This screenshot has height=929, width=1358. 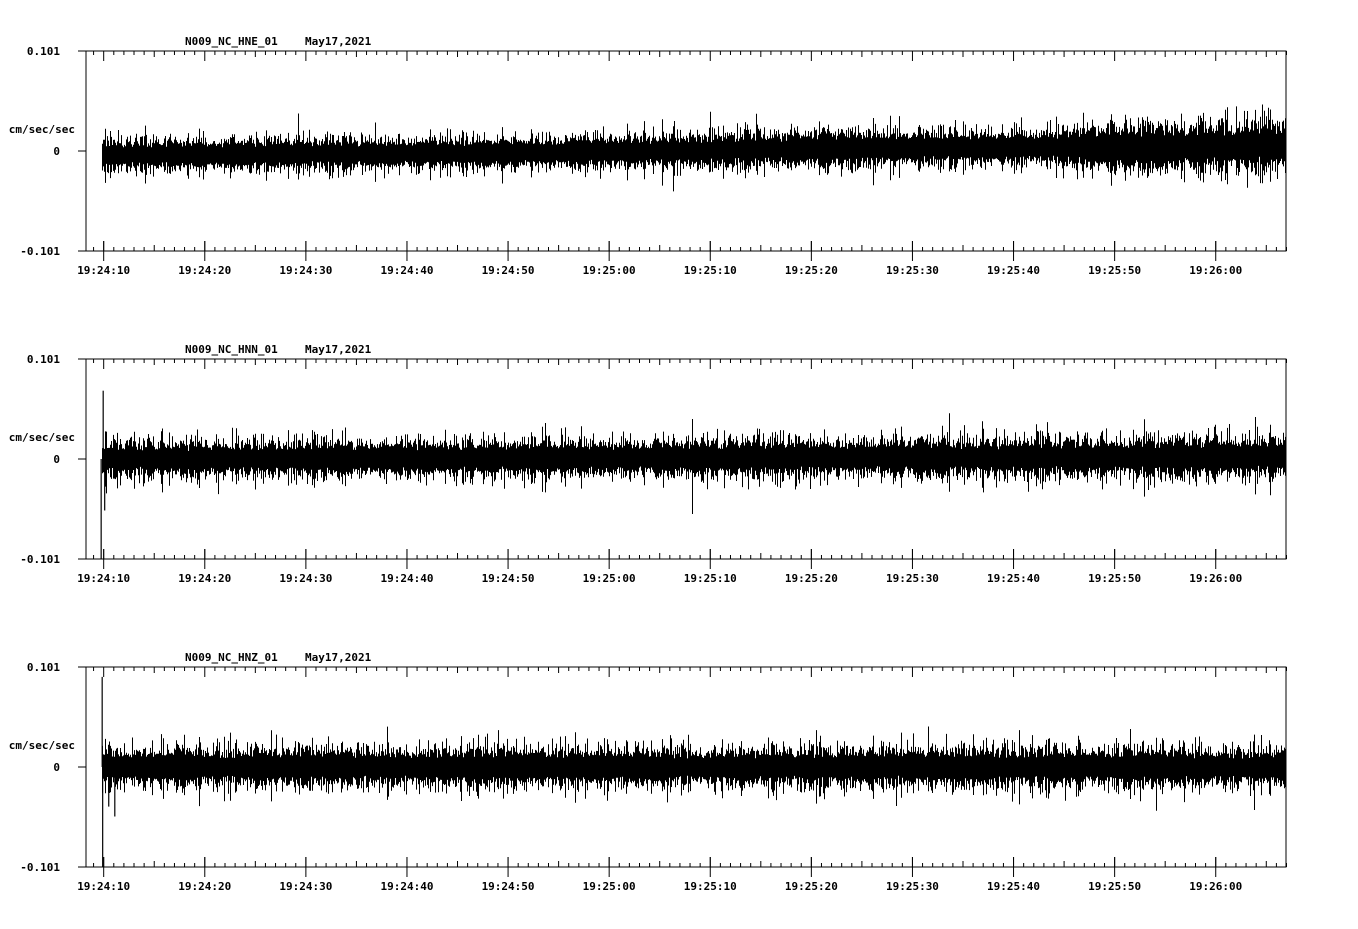 What do you see at coordinates (231, 41) in the screenshot?
I see `channel-title: N009_NC_HNE_01` at bounding box center [231, 41].